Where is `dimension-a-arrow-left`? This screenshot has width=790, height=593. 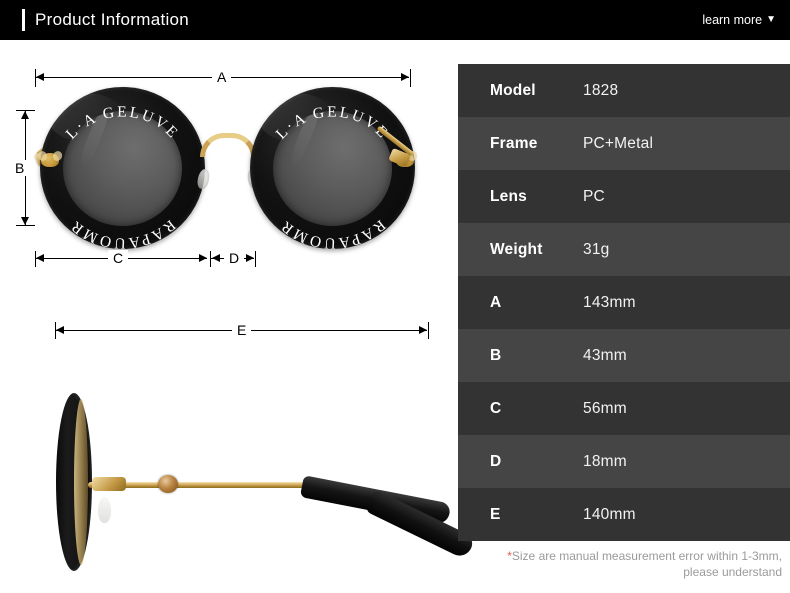 dimension-a-arrow-left is located at coordinates (40, 77).